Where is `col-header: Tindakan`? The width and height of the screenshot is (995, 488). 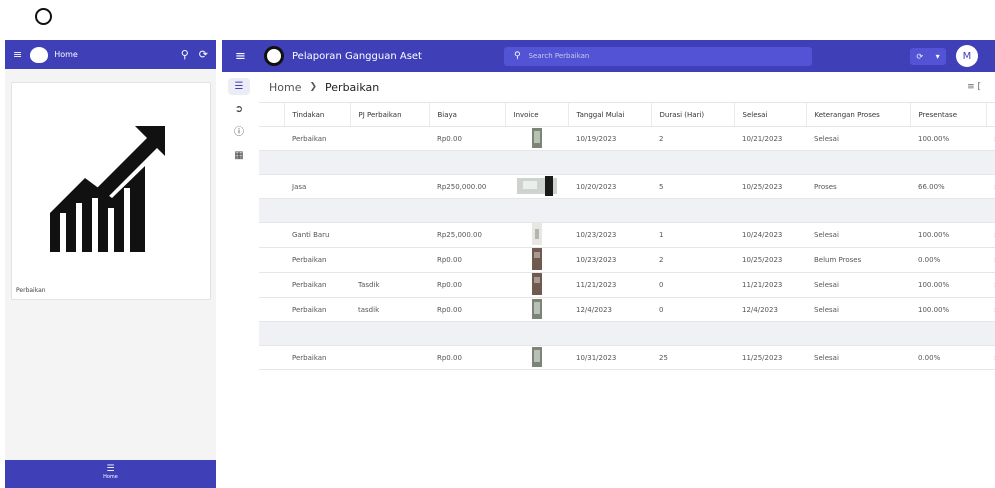 col-header: Tindakan is located at coordinates (317, 114).